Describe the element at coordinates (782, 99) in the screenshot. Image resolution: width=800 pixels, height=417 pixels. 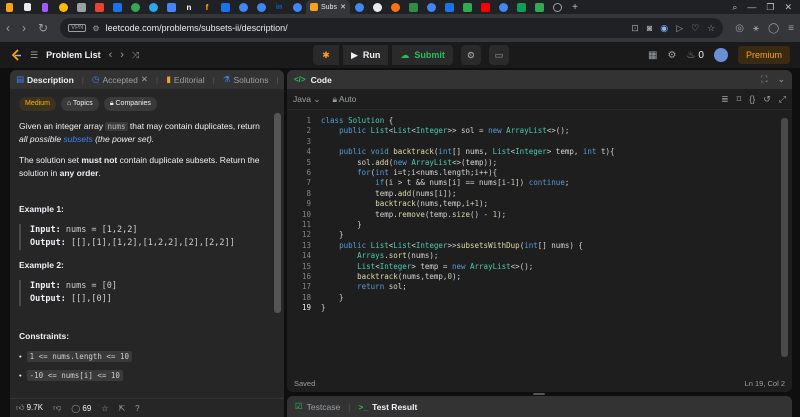
I see `fullscreen-icon: ⤢` at that location.